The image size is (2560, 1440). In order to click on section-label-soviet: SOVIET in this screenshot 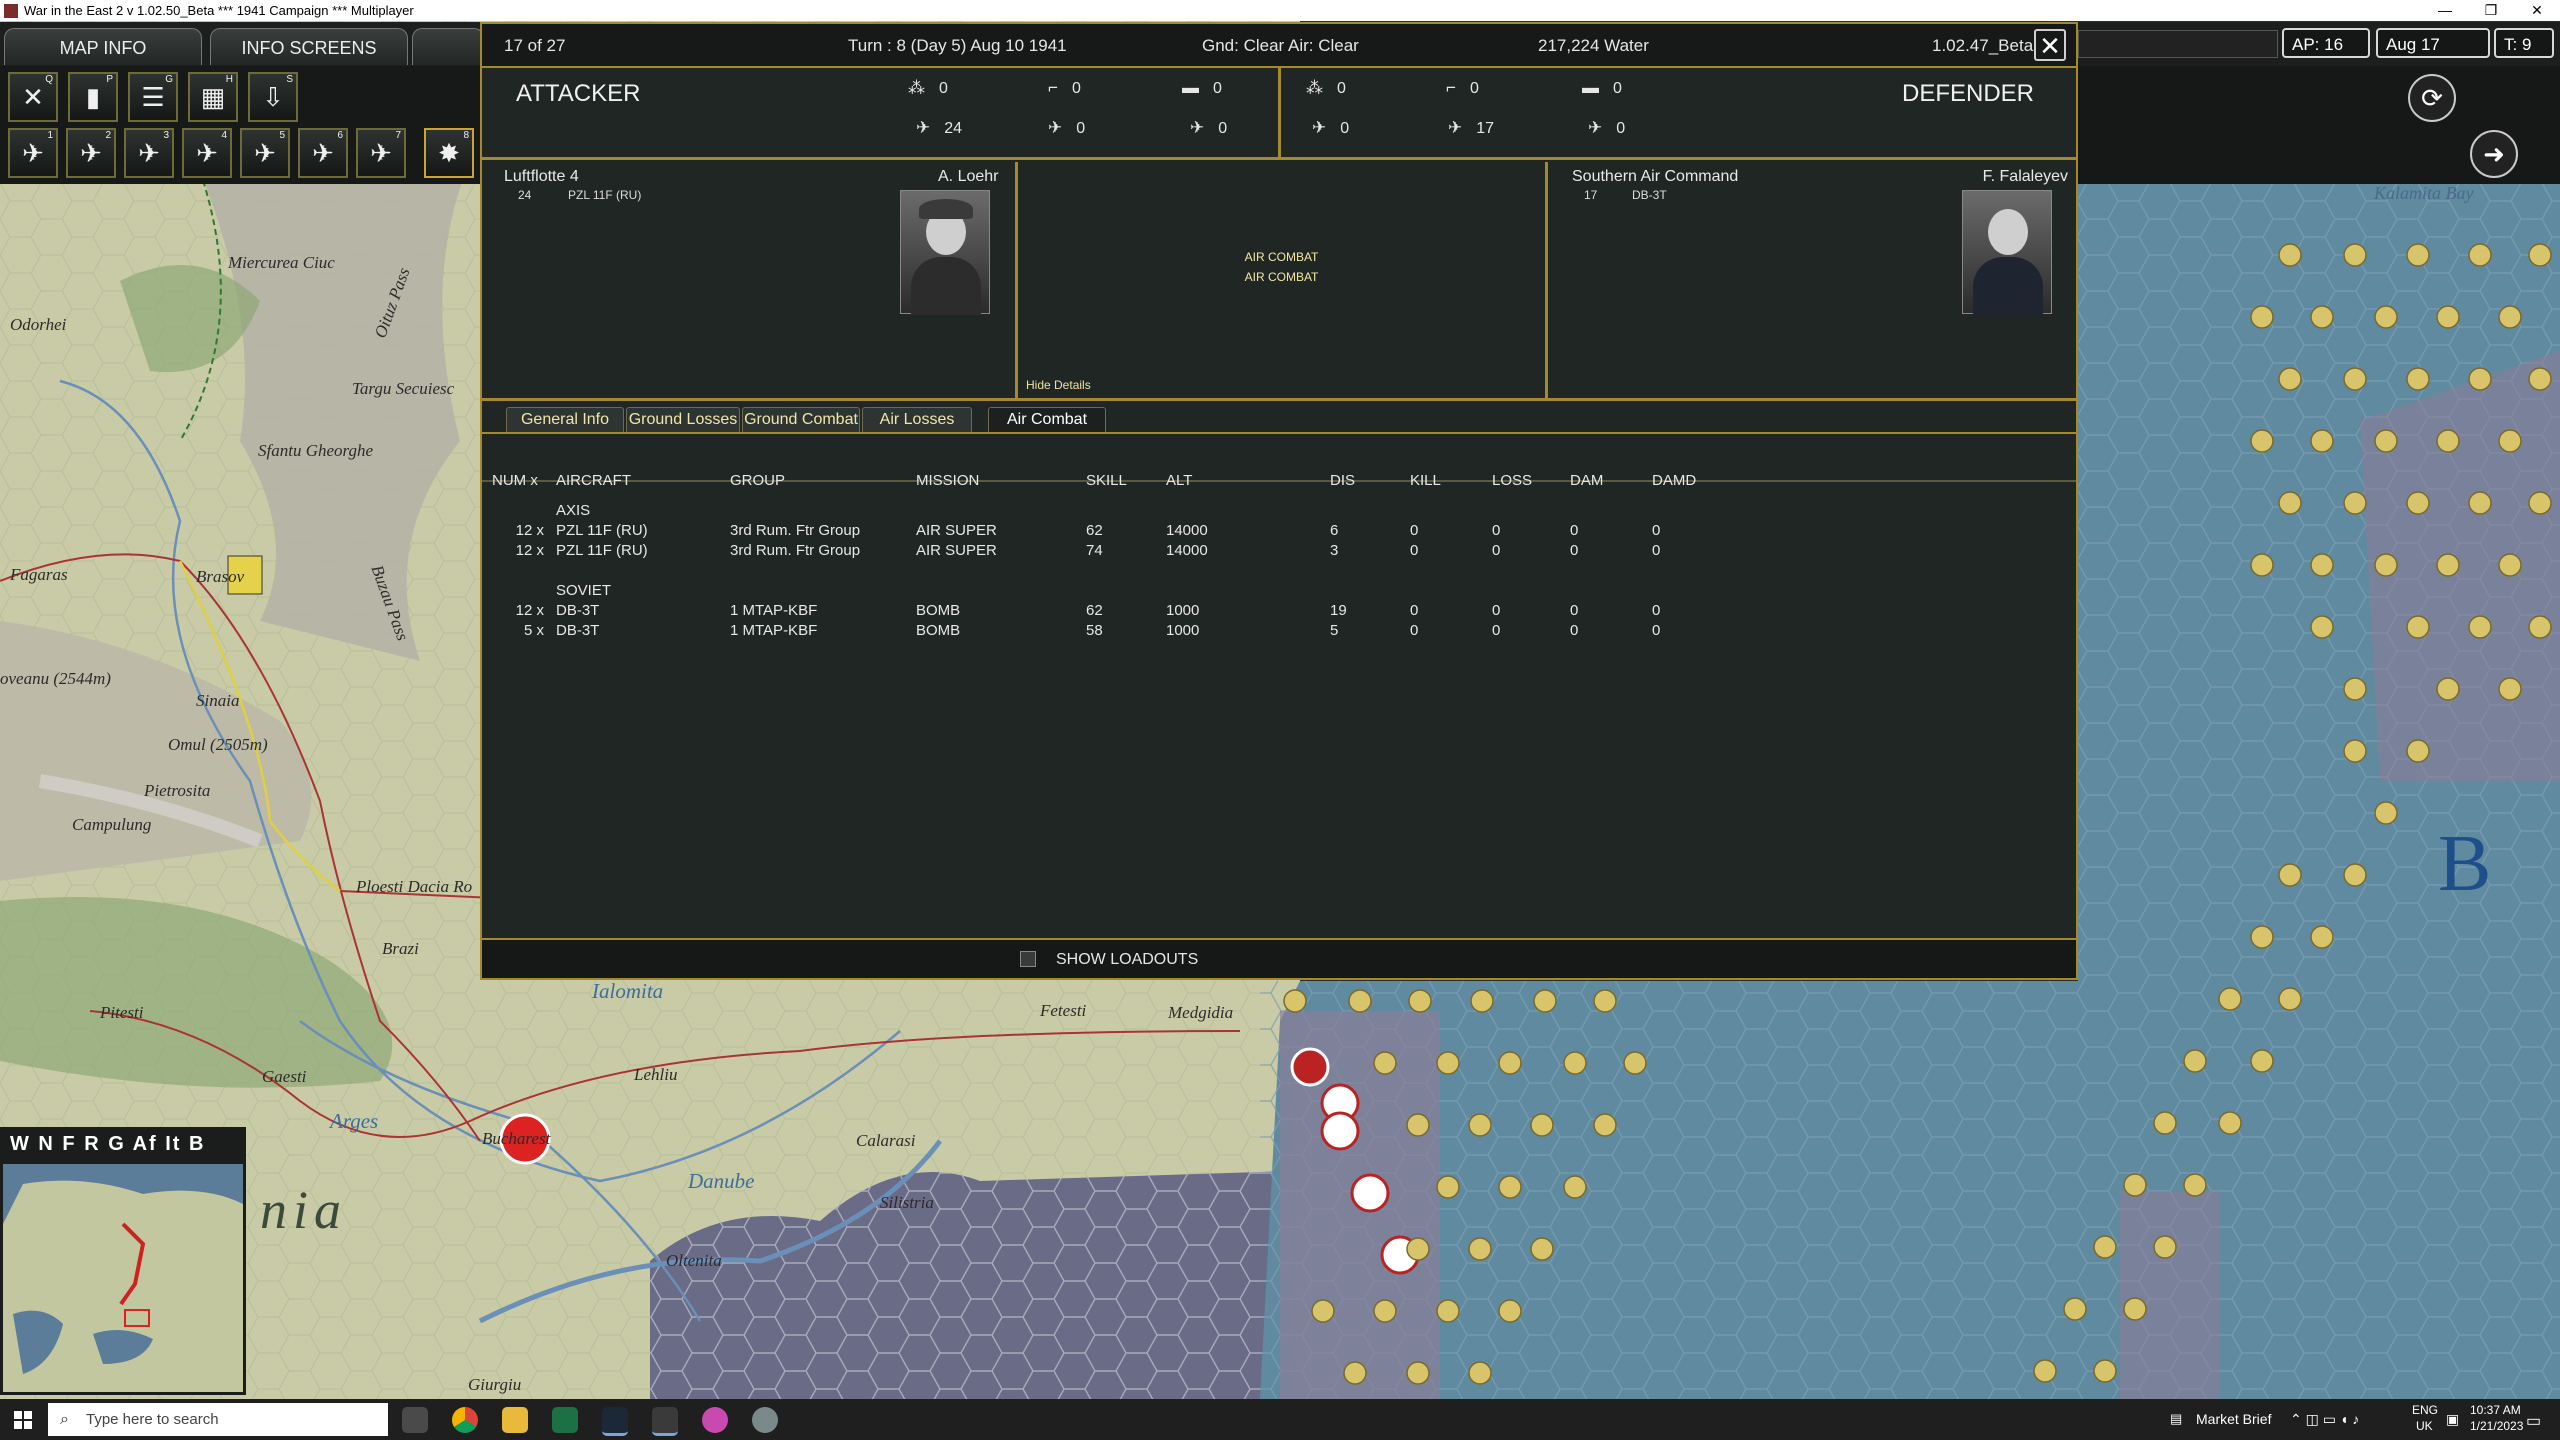, I will do `click(584, 590)`.